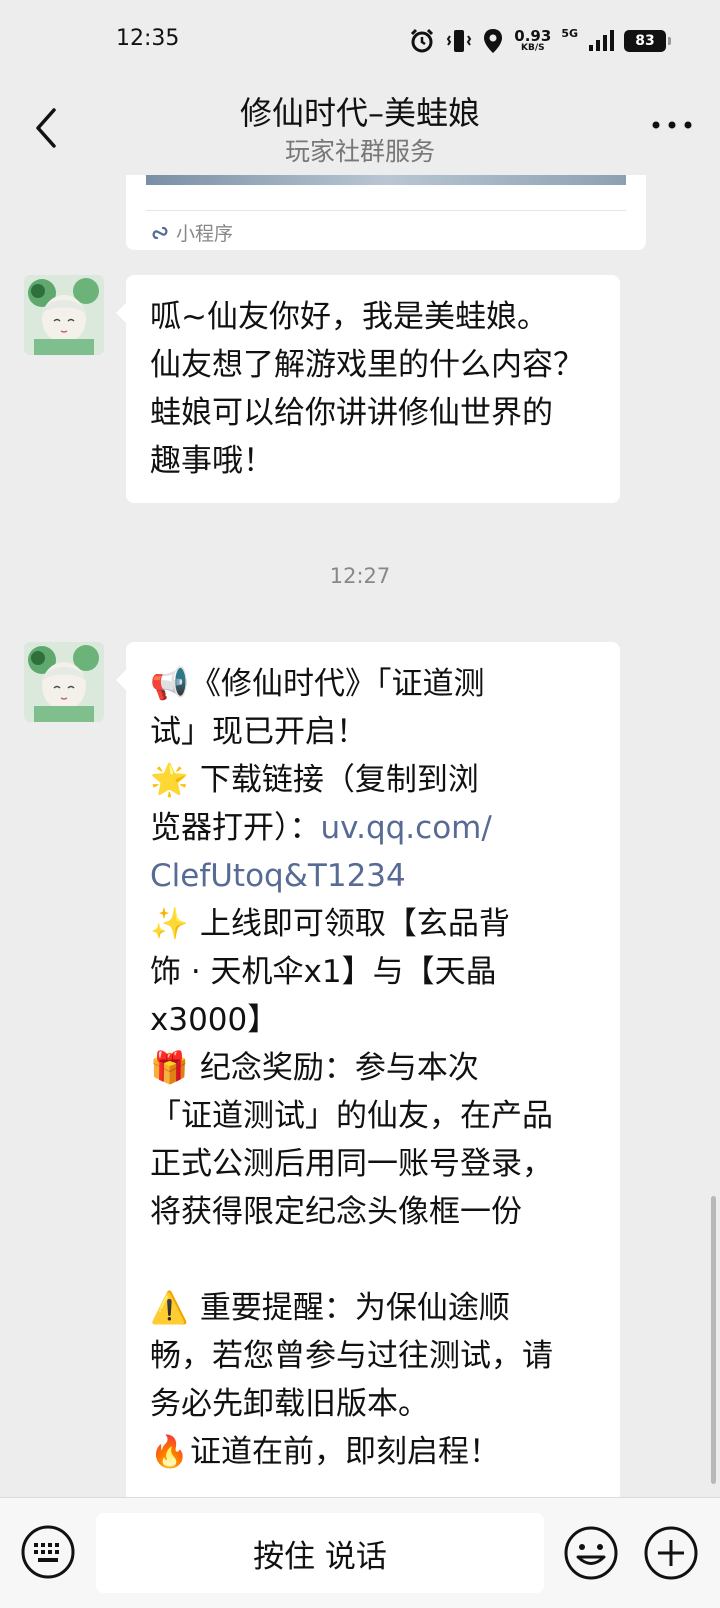 This screenshot has height=1608, width=720. I want to click on announcement-text: 上线即可领取【玄品背, so click(354, 924).